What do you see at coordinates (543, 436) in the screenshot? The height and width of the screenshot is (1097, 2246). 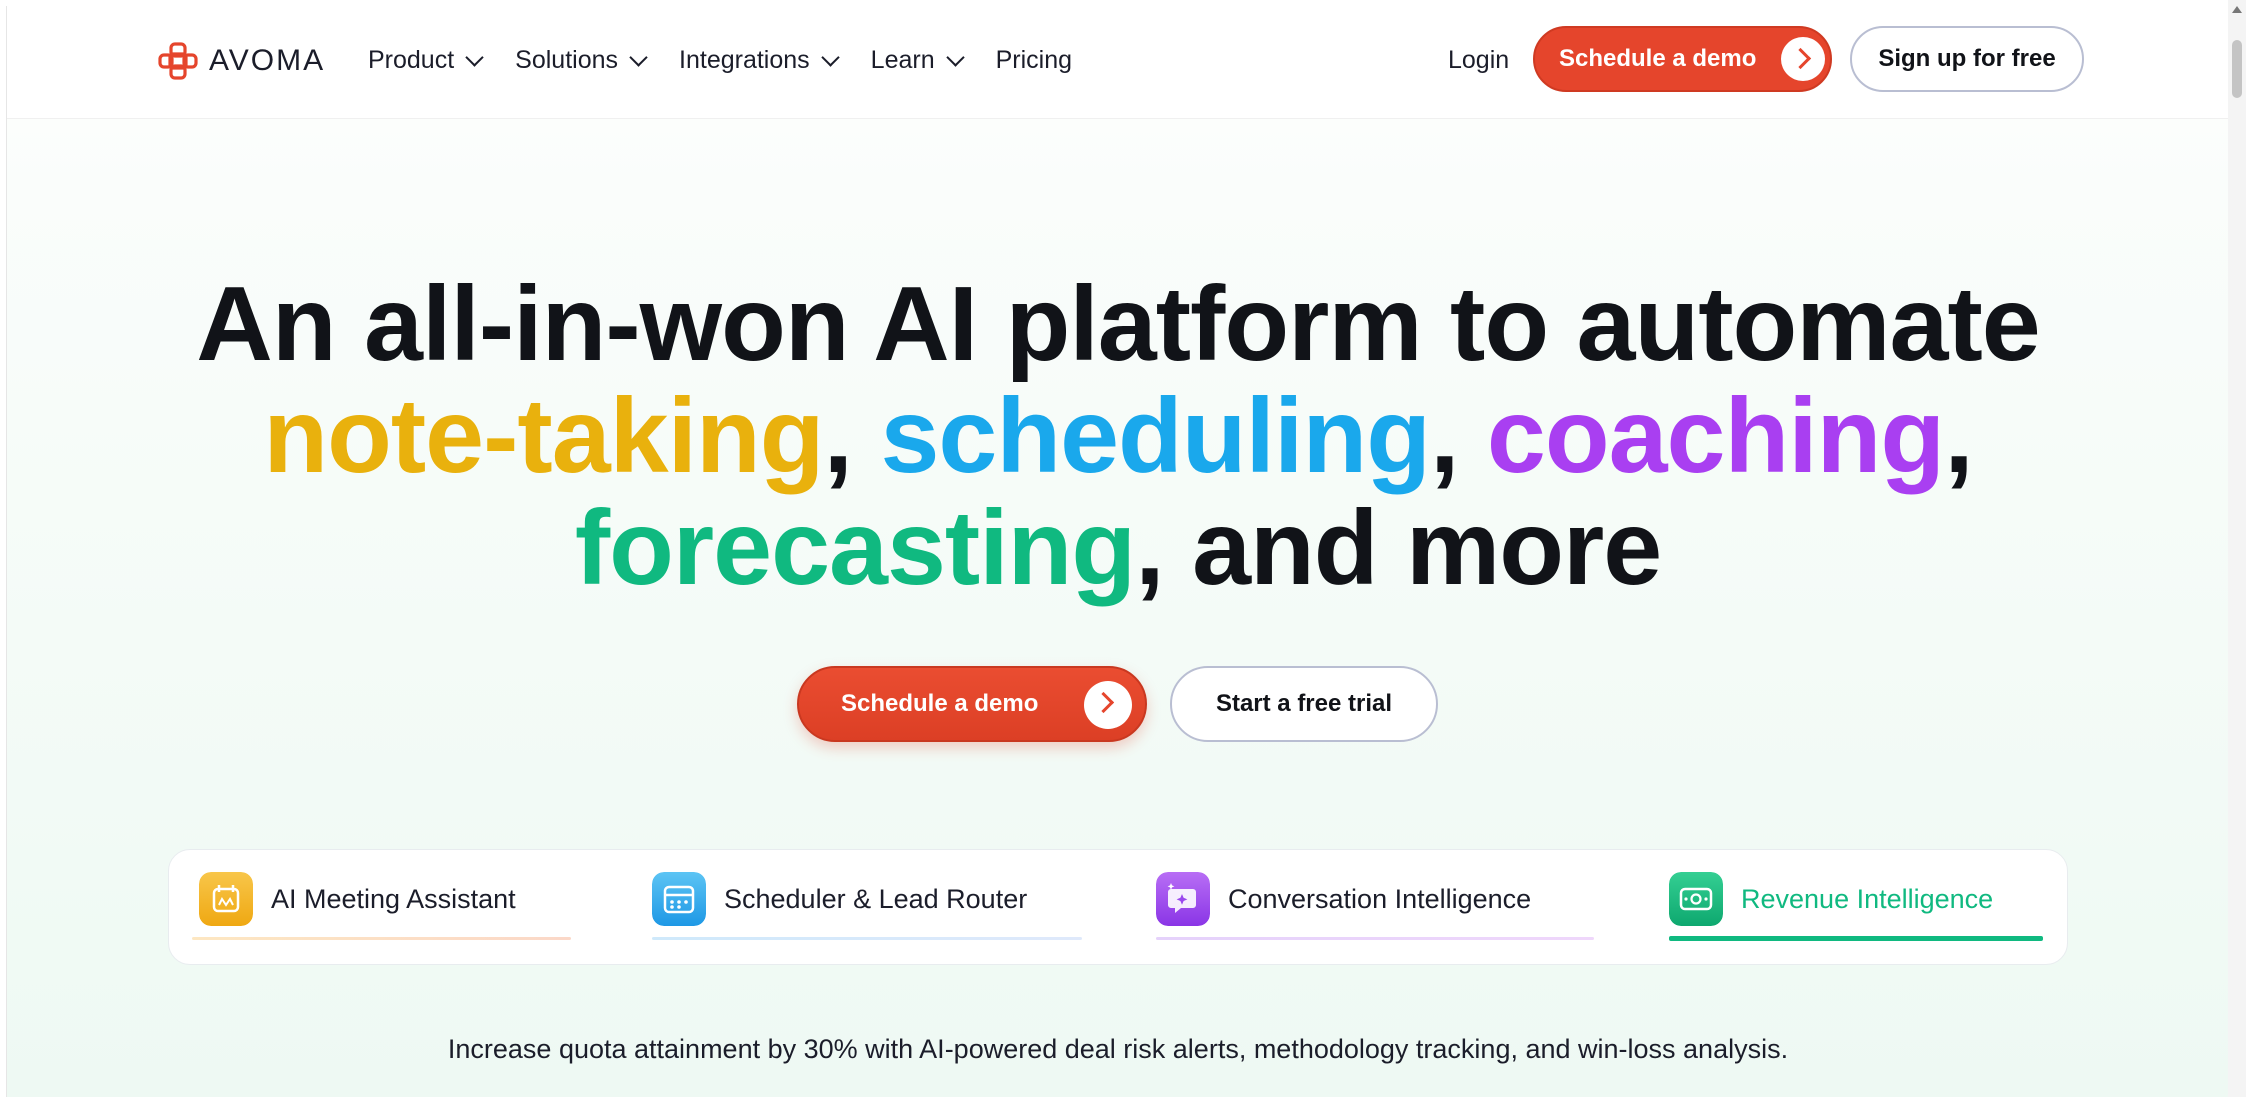 I see `word-note-taking: note-taking` at bounding box center [543, 436].